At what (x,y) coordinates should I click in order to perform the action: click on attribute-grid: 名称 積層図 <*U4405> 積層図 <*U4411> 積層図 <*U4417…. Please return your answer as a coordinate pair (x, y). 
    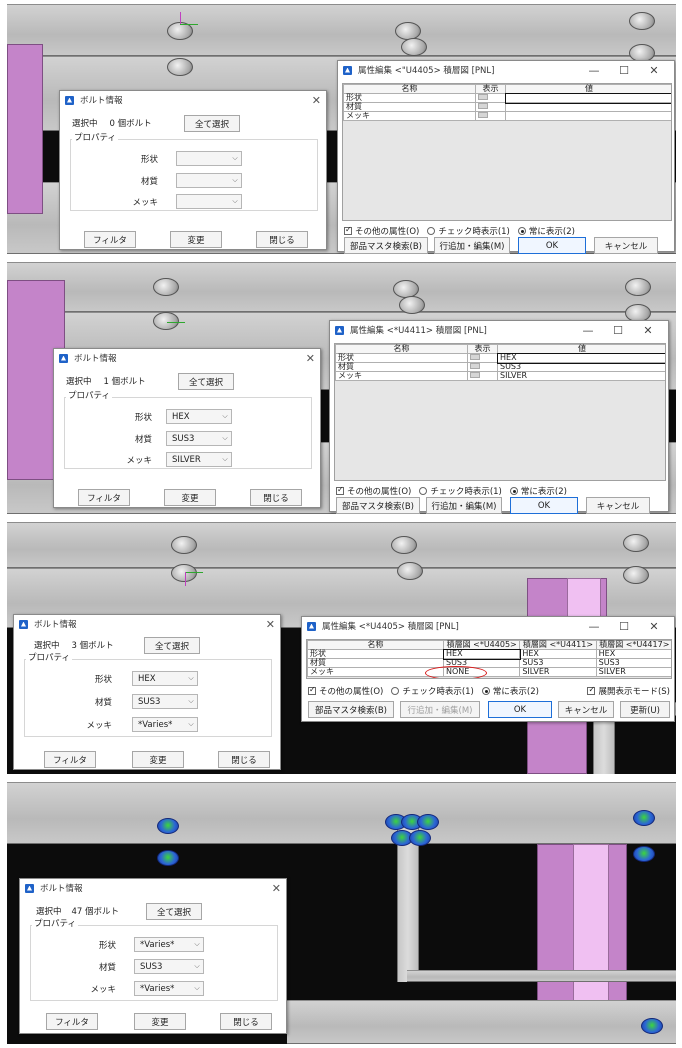
    Looking at the image, I should click on (489, 659).